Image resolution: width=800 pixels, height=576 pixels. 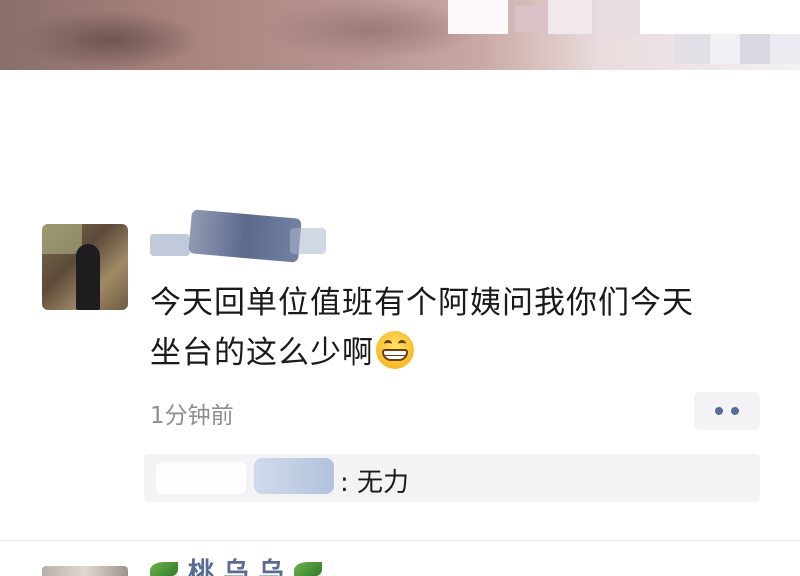 What do you see at coordinates (192, 416) in the screenshot?
I see `post-time: 1分钟前` at bounding box center [192, 416].